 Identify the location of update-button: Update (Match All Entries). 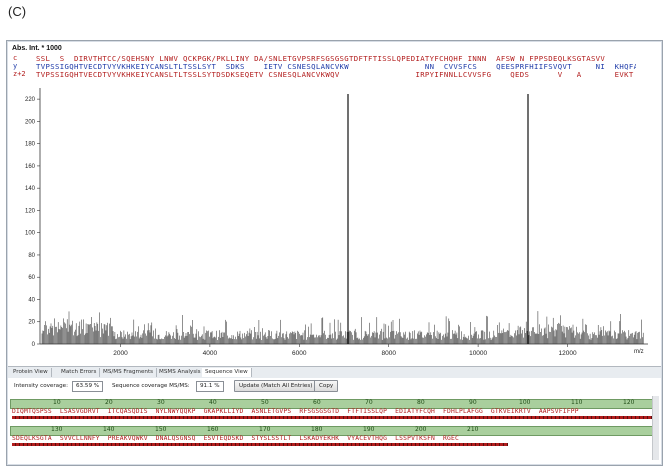
(276, 386).